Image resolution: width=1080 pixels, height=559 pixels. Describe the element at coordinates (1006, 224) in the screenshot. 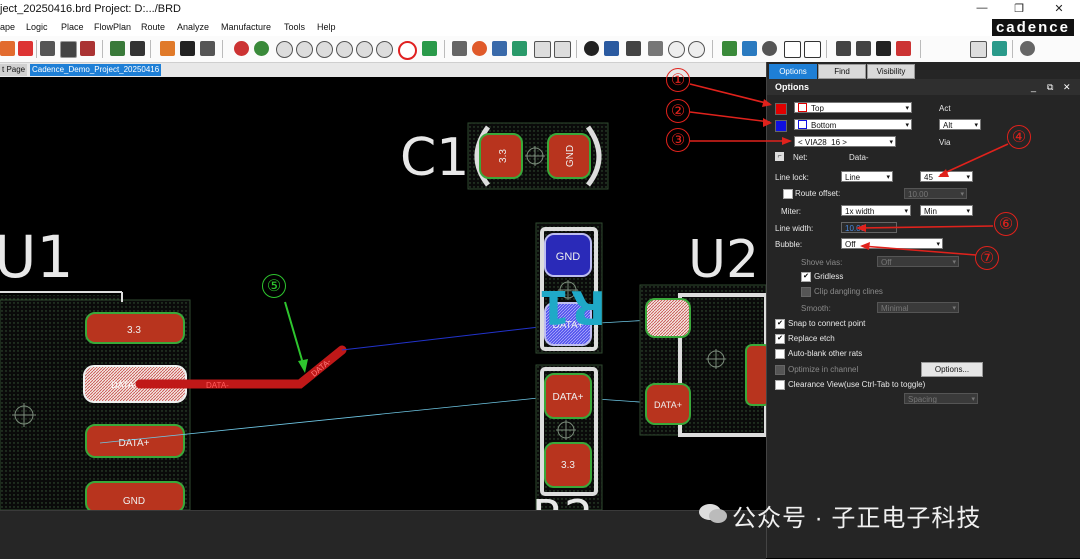

I see `callout-6: ⑥` at that location.